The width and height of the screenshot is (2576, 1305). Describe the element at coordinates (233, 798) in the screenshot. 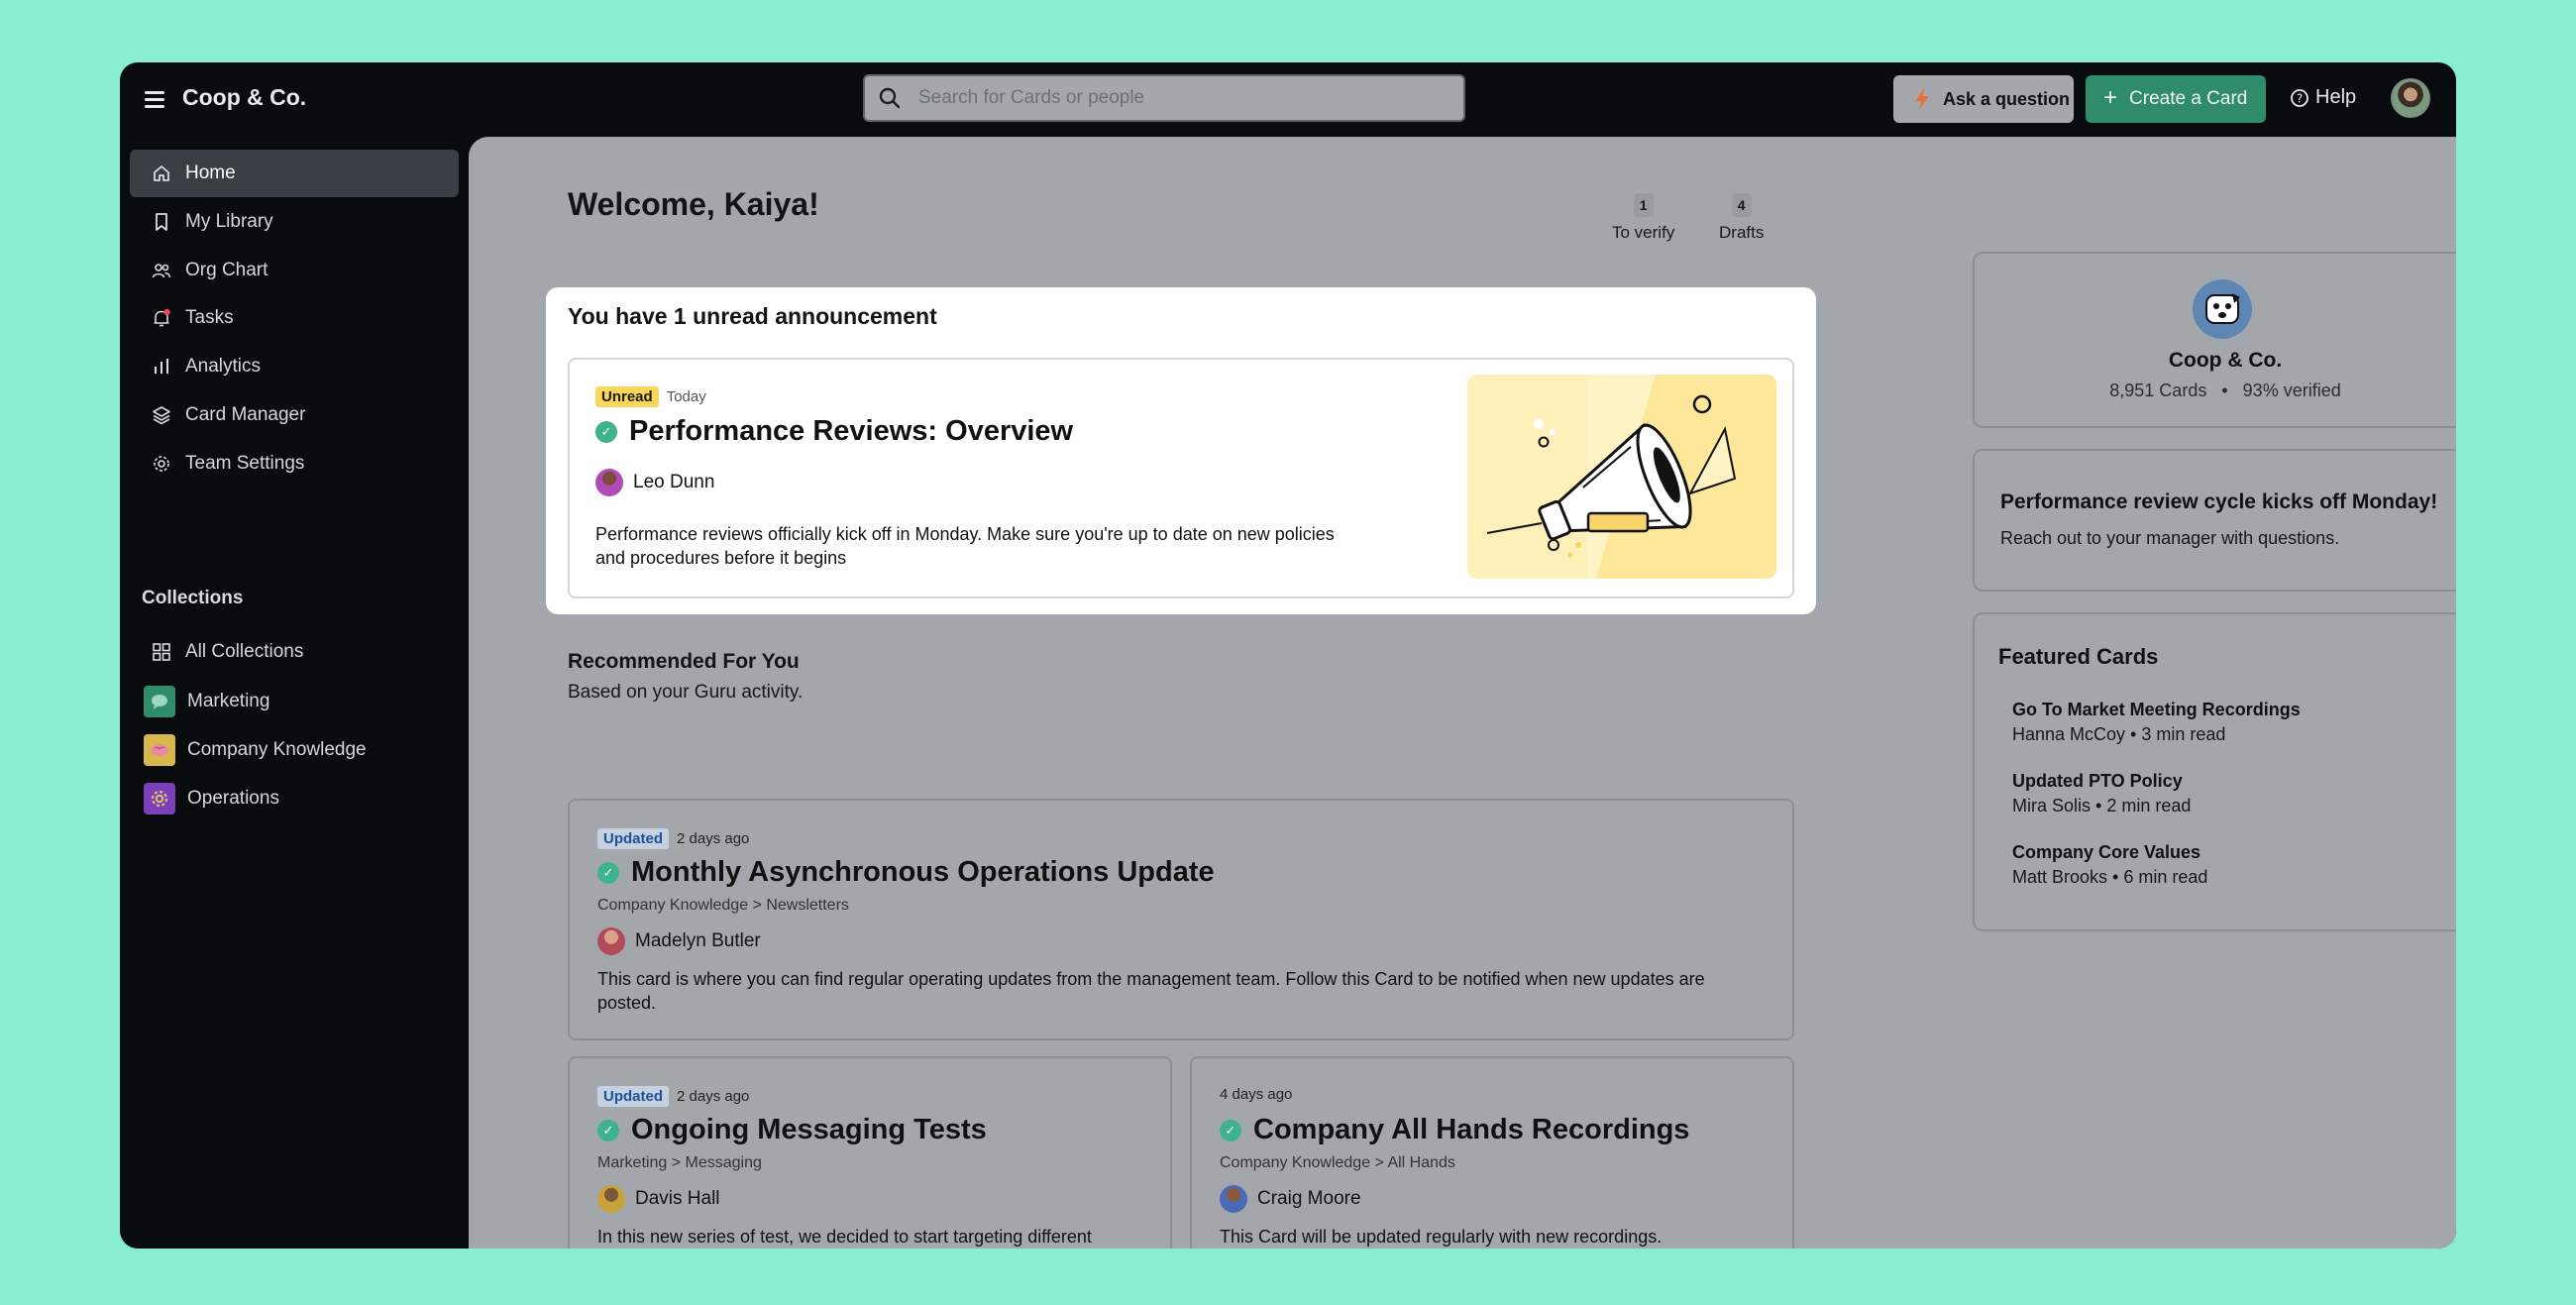

I see `sidebar-item-label: Operations` at that location.